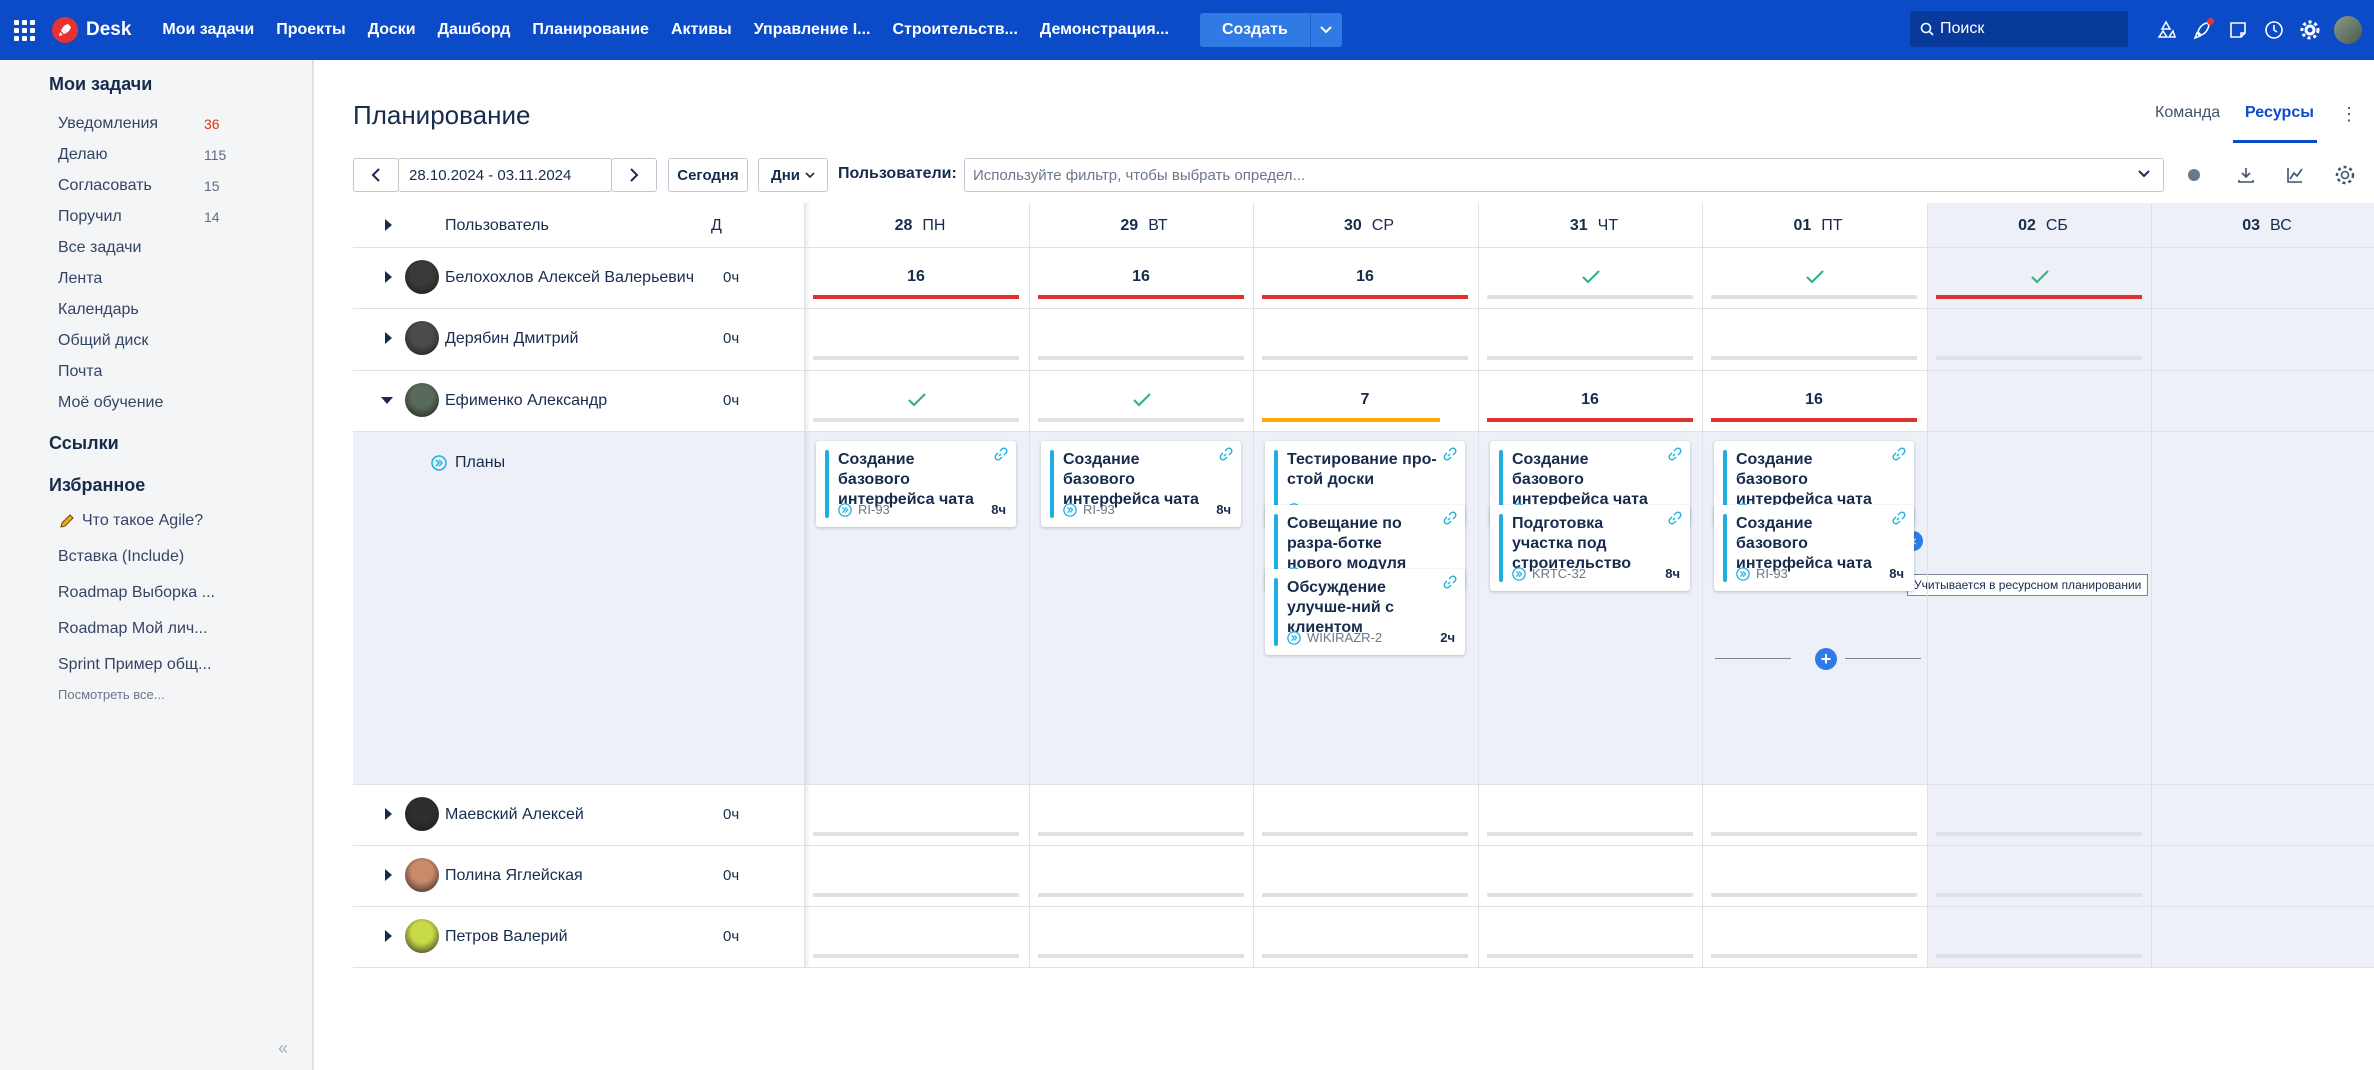 This screenshot has width=2374, height=1070. I want to click on sidebar-heading-my-tasks: Мои задачи, so click(100, 84).